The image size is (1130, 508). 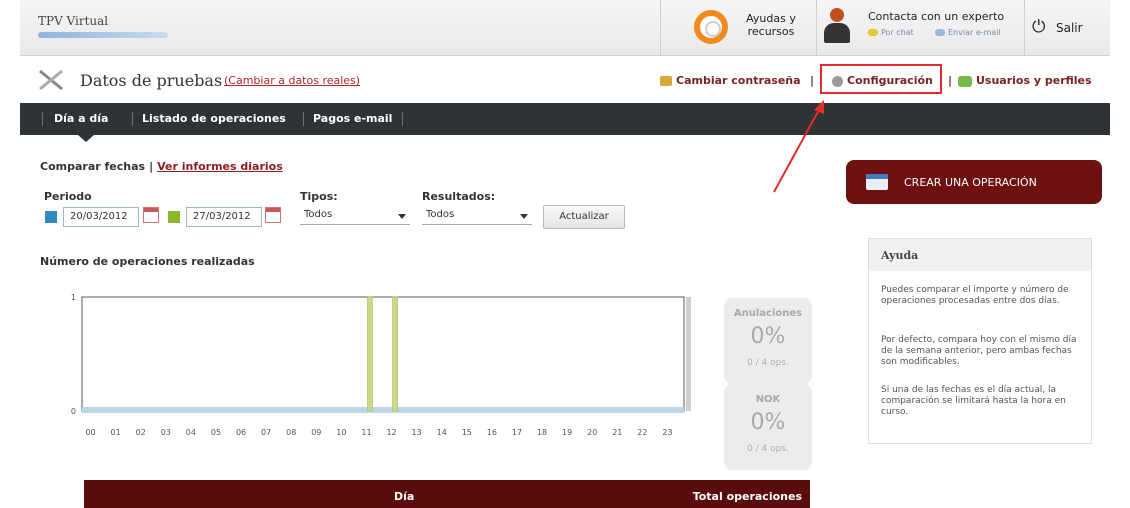 What do you see at coordinates (266, 432) in the screenshot?
I see `x-tick-label: 07` at bounding box center [266, 432].